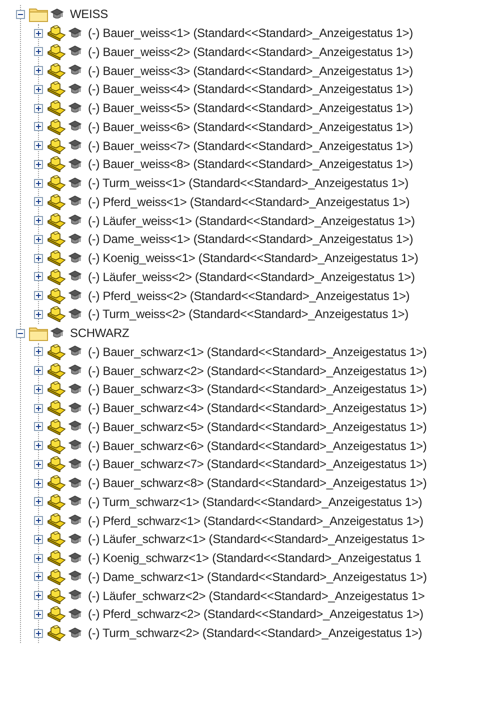  Describe the element at coordinates (257, 371) in the screenshot. I see `tree-item-label: (-) Bauer_schwarz<2> (Standard<<Standard>_Anzeigestatus 1>)` at that location.